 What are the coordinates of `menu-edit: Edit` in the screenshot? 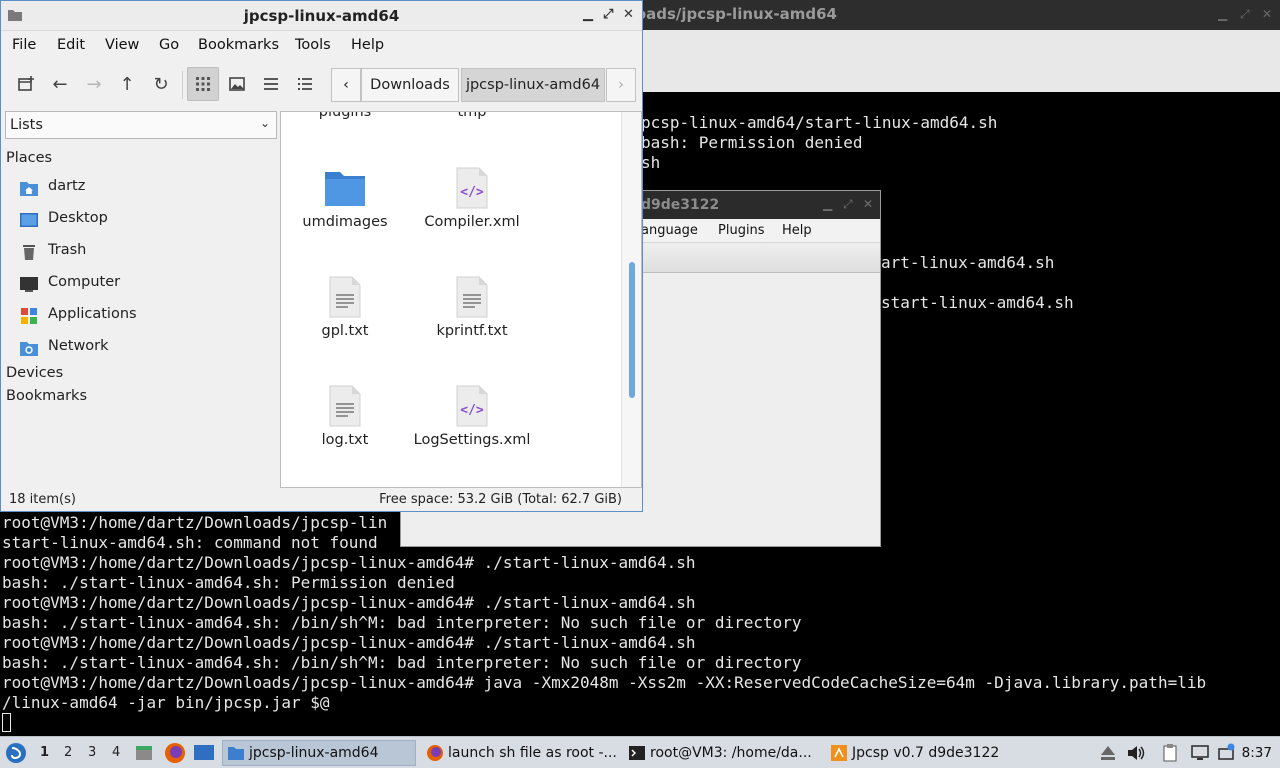 It's located at (71, 45).